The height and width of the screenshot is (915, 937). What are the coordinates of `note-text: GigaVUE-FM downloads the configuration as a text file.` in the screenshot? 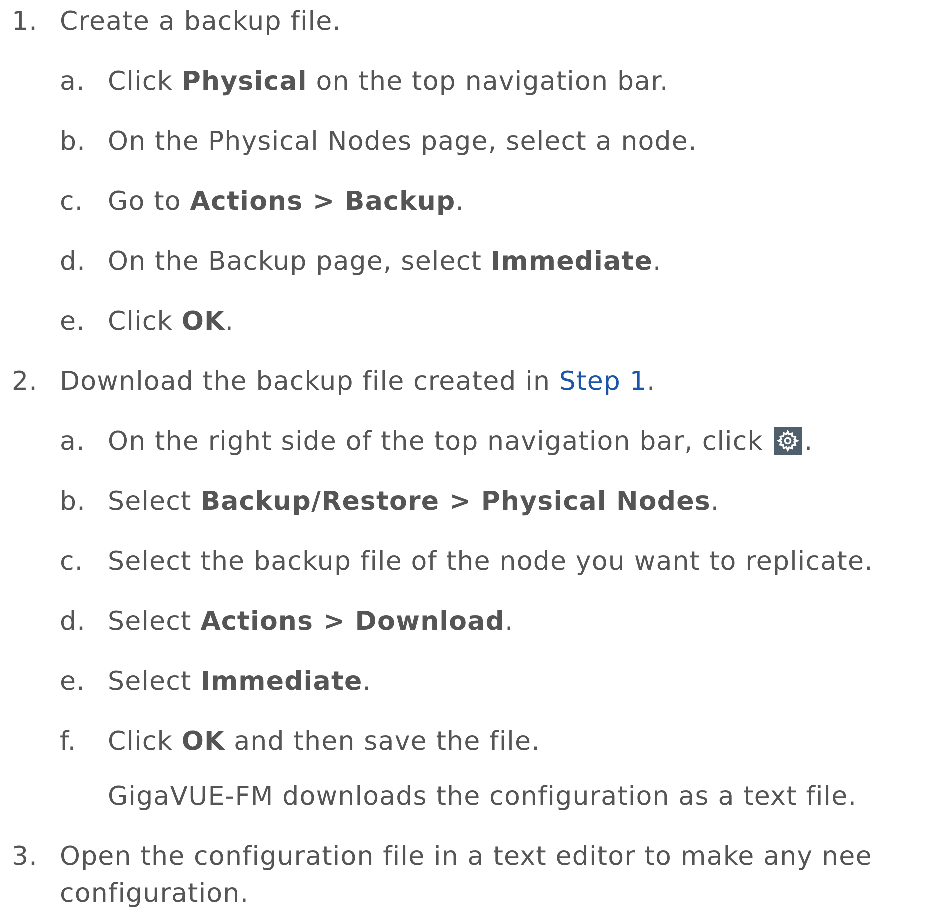 It's located at (483, 797).